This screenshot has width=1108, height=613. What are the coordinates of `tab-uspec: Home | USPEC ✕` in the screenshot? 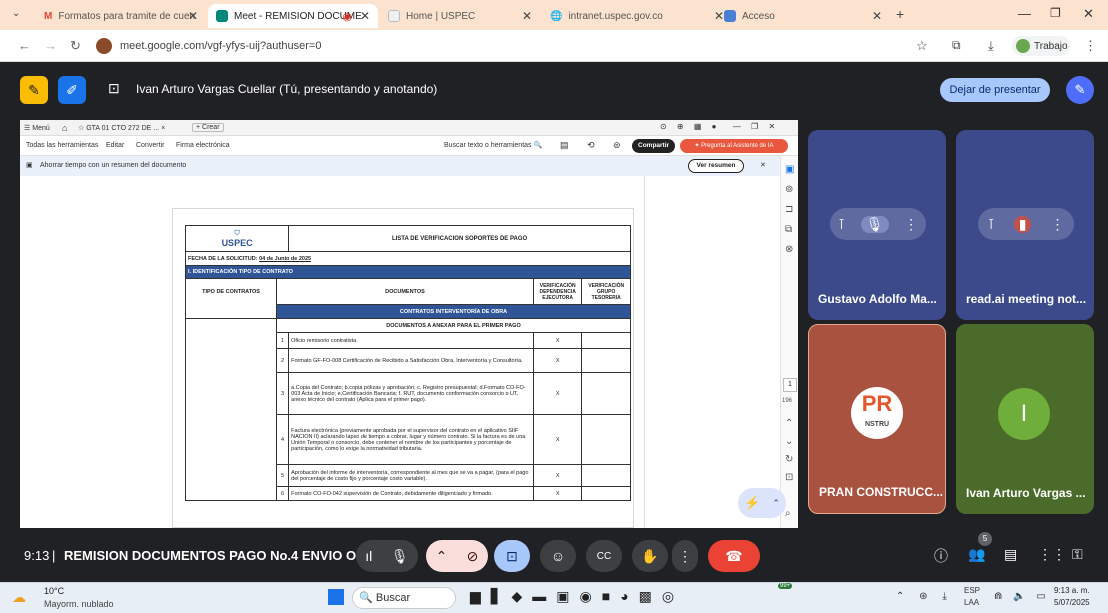 It's located at (460, 16).